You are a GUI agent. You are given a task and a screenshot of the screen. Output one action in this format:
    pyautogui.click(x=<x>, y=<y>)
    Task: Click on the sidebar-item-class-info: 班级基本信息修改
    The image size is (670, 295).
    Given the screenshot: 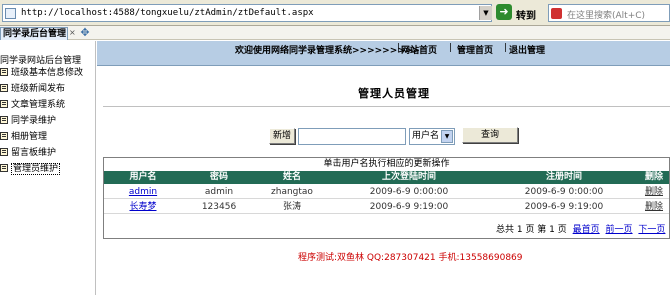 What is the action you would take?
    pyautogui.click(x=41, y=73)
    